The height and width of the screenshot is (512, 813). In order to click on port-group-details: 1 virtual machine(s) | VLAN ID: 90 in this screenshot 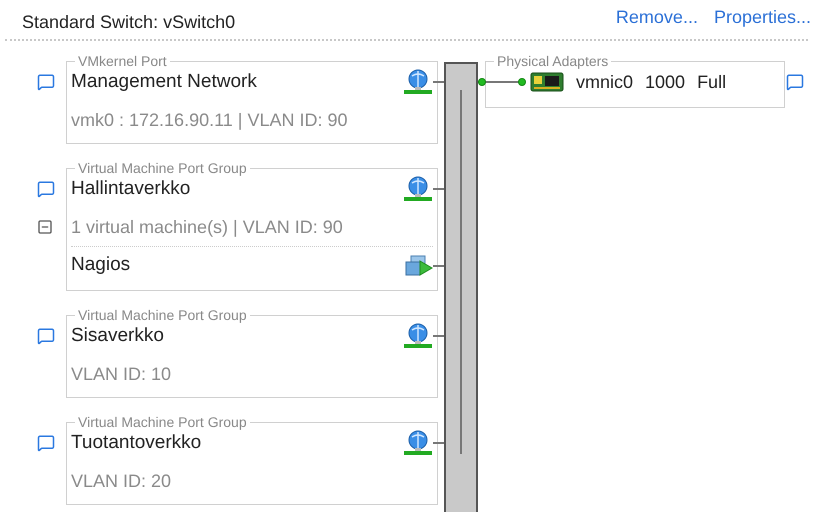, I will do `click(207, 227)`.